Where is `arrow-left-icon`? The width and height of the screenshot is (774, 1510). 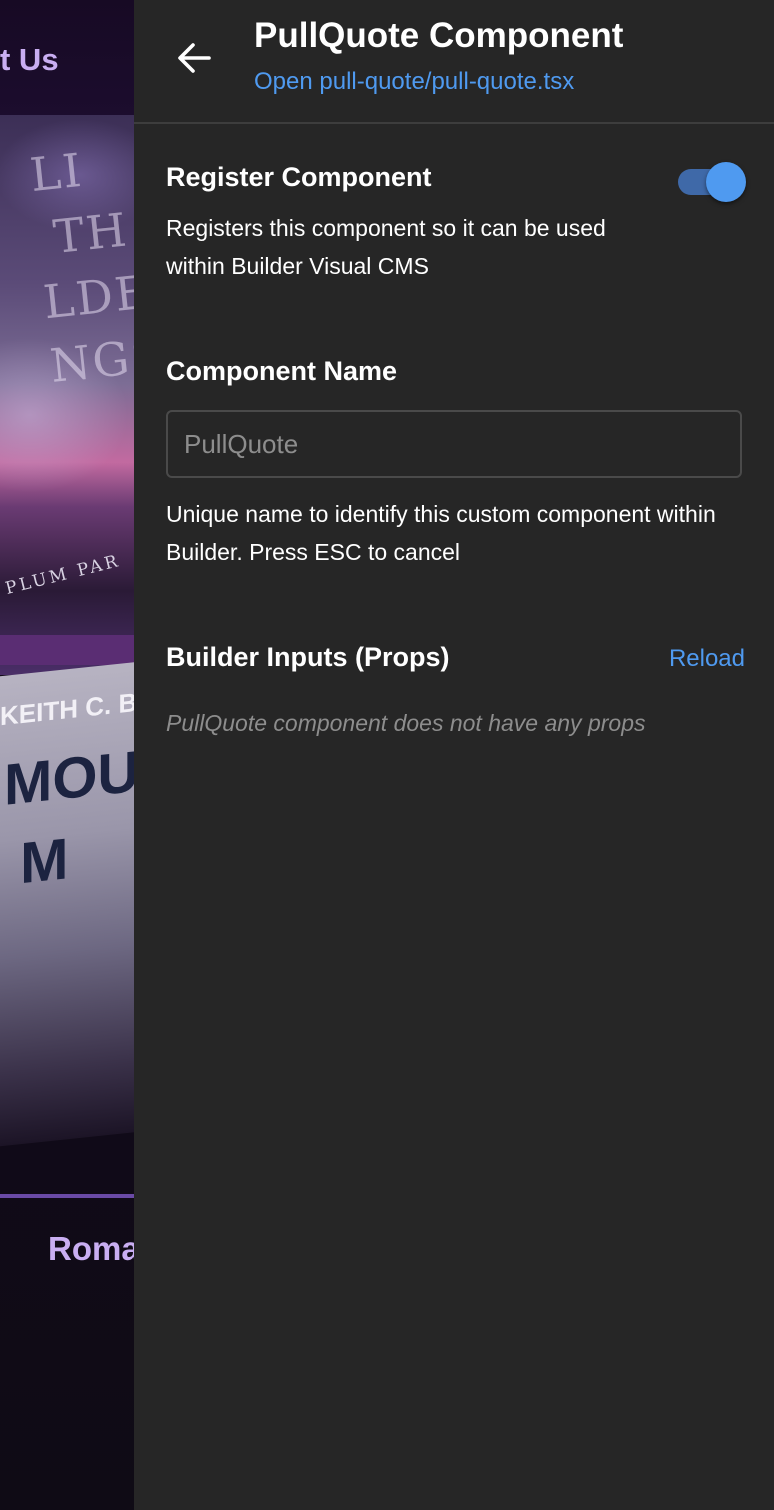
arrow-left-icon is located at coordinates (194, 58).